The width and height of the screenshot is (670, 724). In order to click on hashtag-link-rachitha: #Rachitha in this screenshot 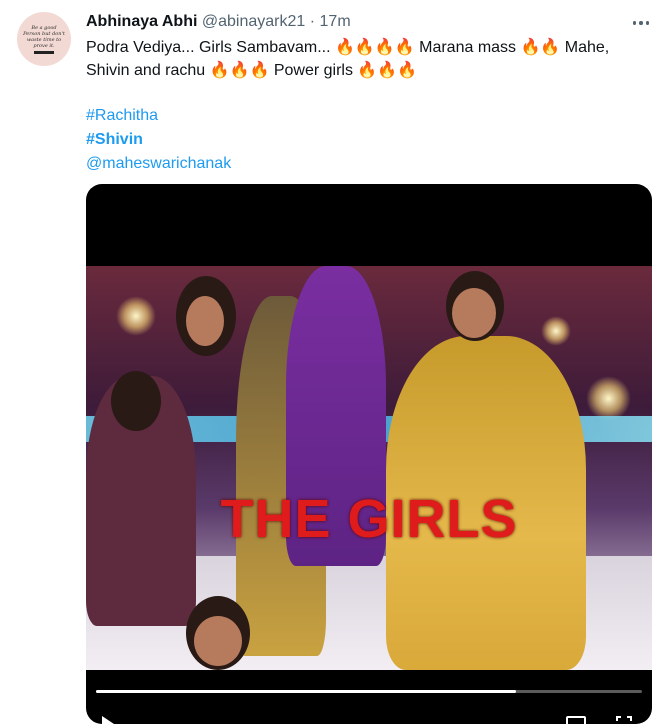, I will do `click(158, 116)`.